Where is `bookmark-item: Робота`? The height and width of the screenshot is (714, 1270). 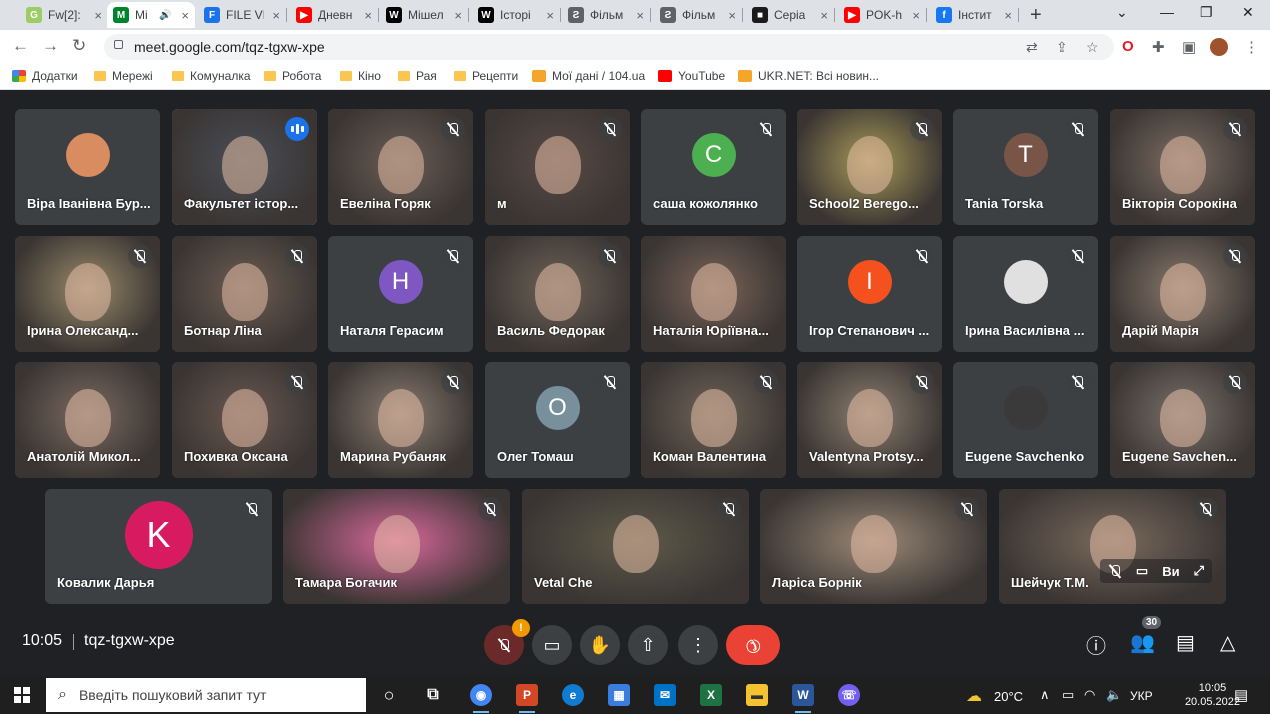
bookmark-item: Робота is located at coordinates (292, 76).